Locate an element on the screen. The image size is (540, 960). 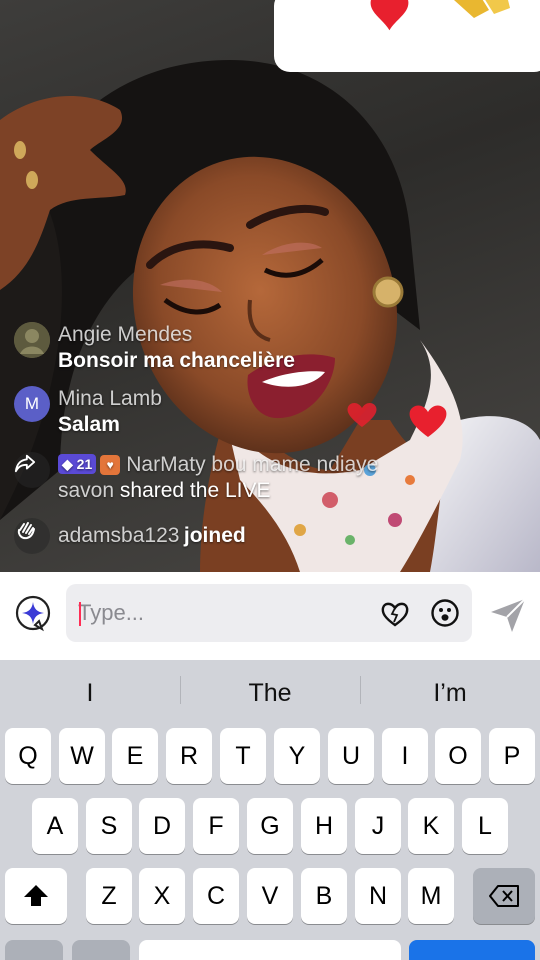
key: Z is located at coordinates (109, 896).